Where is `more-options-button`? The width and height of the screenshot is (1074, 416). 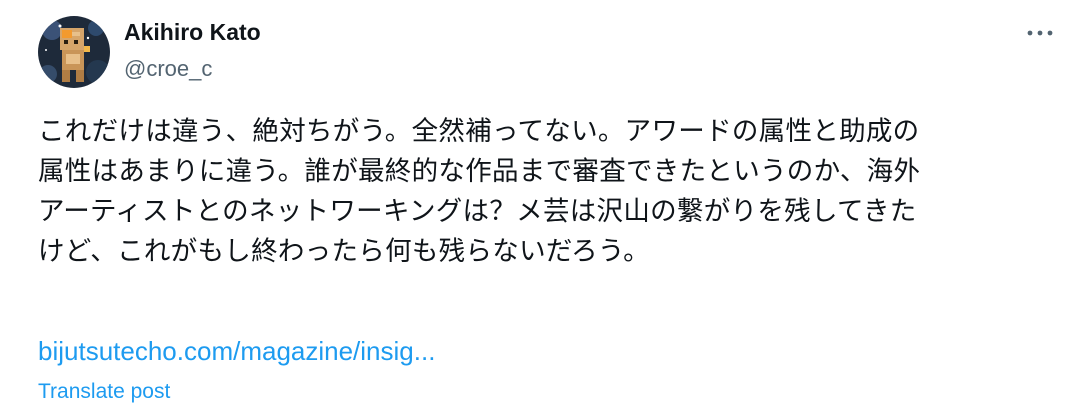
more-options-button is located at coordinates (1040, 33).